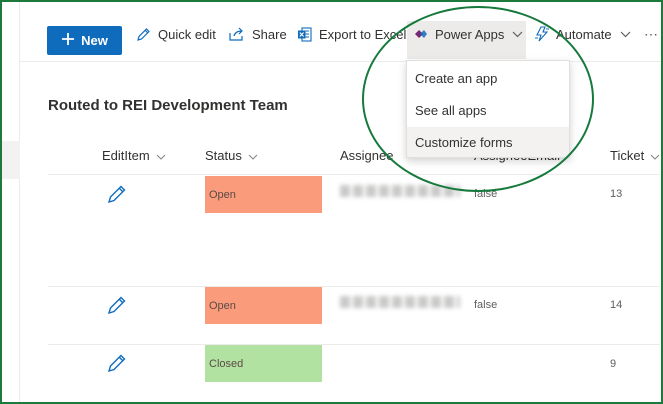 The image size is (663, 404). Describe the element at coordinates (126, 155) in the screenshot. I see `column-header-label: EditItem` at that location.